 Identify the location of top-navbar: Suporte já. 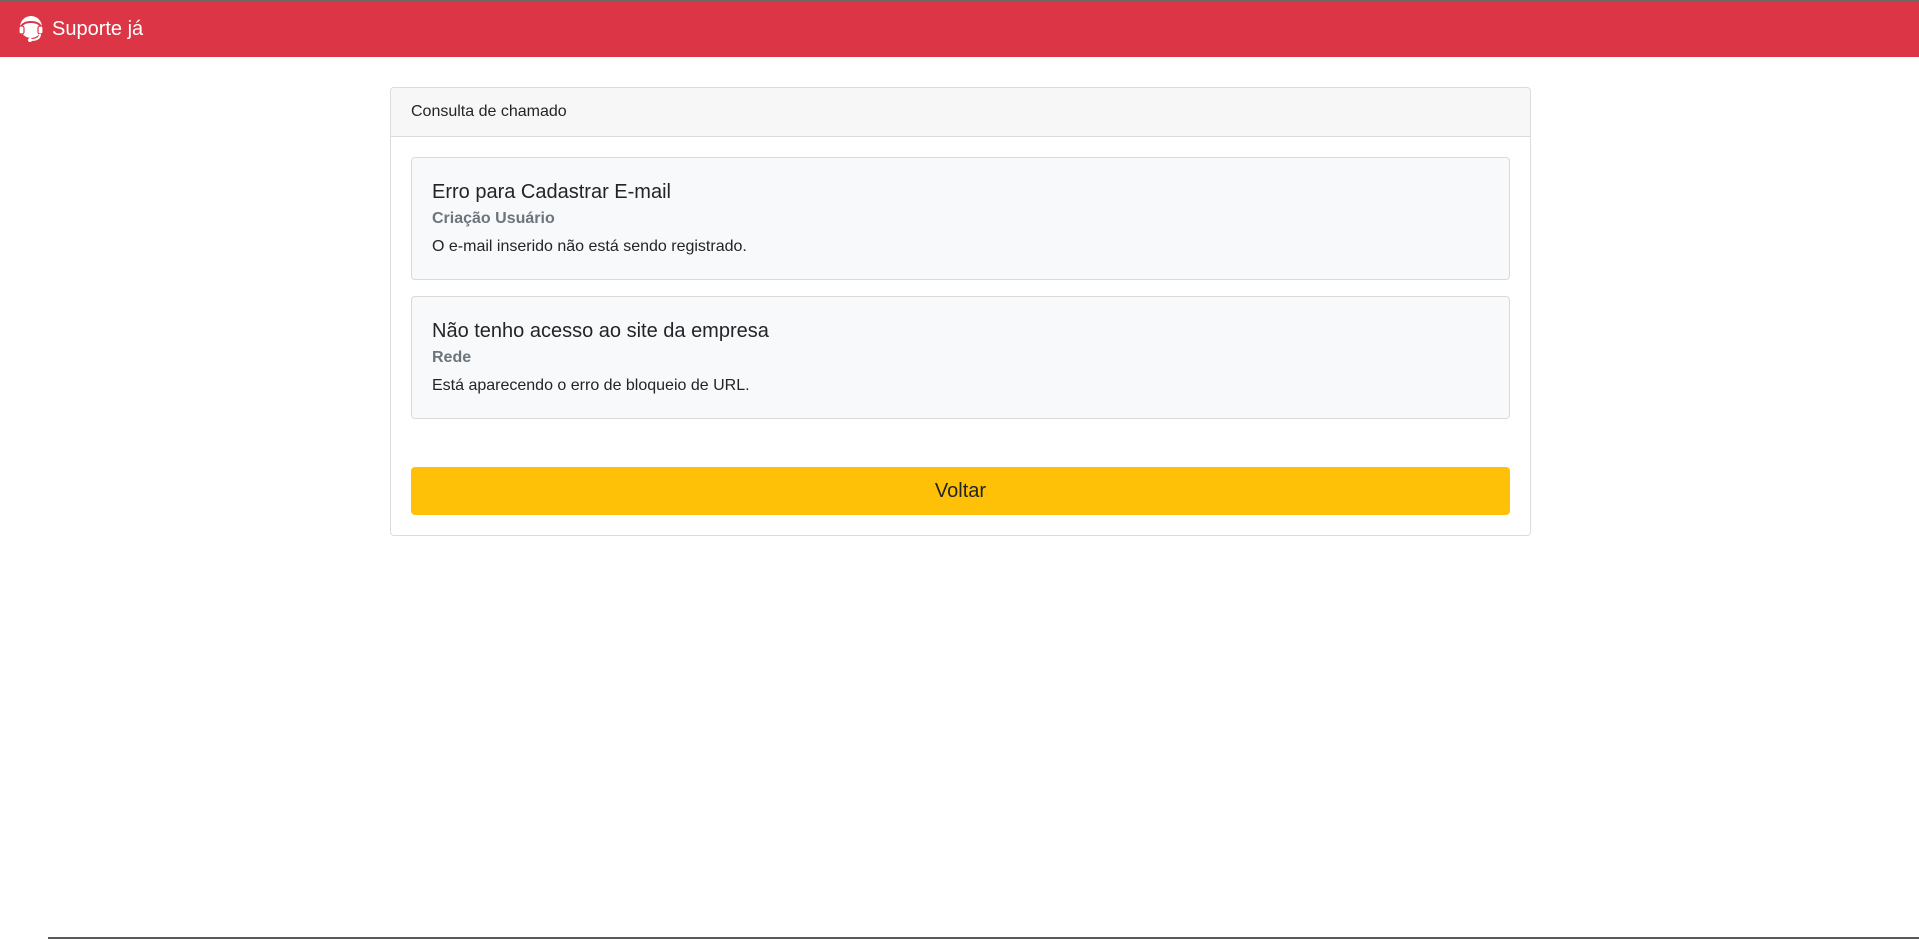
(959, 28).